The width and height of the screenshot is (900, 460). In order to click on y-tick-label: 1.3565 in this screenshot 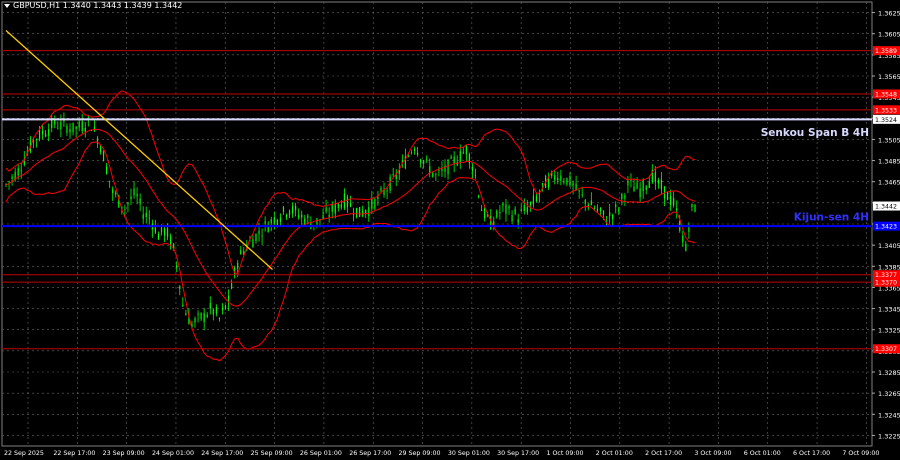, I will do `click(889, 77)`.